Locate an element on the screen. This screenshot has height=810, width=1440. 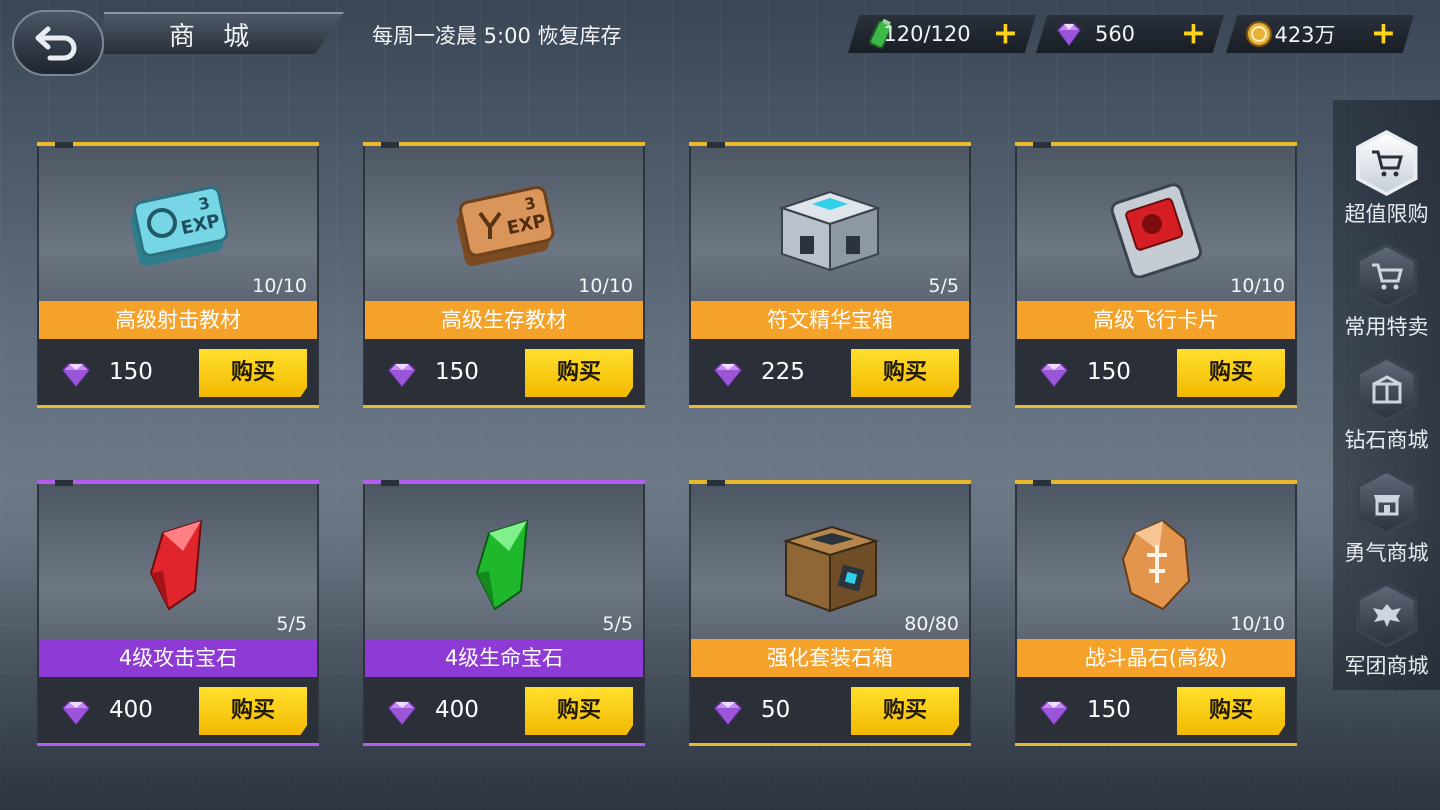
shop-category-sidebar: 超值限购 常用特卖 钻石商城 勇气商城 军团商城 is located at coordinates (1386, 395).